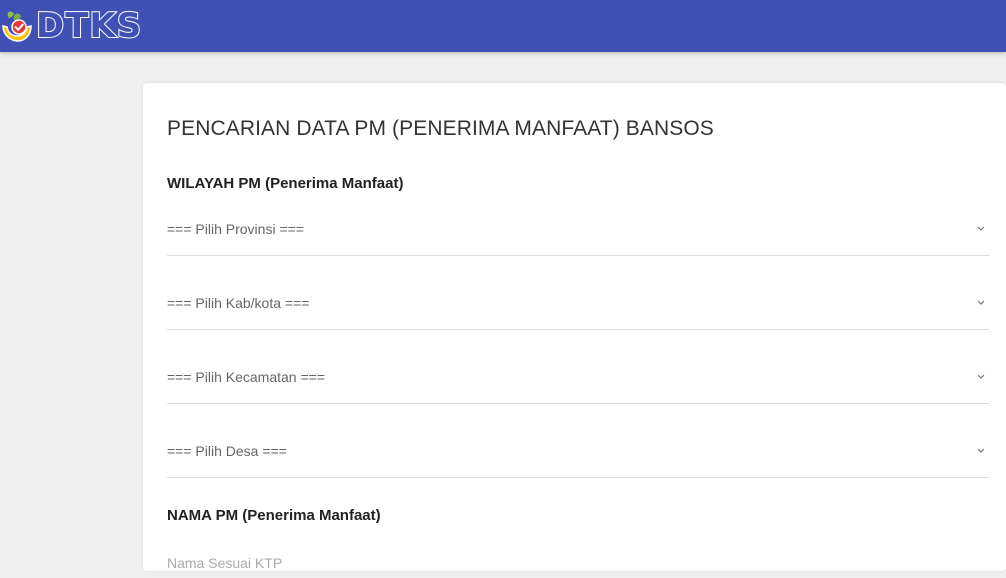 The image size is (1006, 578). What do you see at coordinates (227, 451) in the screenshot?
I see `desa-select-value: === Pilih Desa ===` at bounding box center [227, 451].